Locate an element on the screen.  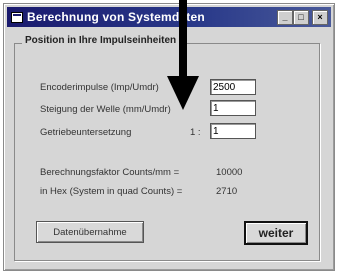
gear-ratio-prefix: 1 : is located at coordinates (195, 132).